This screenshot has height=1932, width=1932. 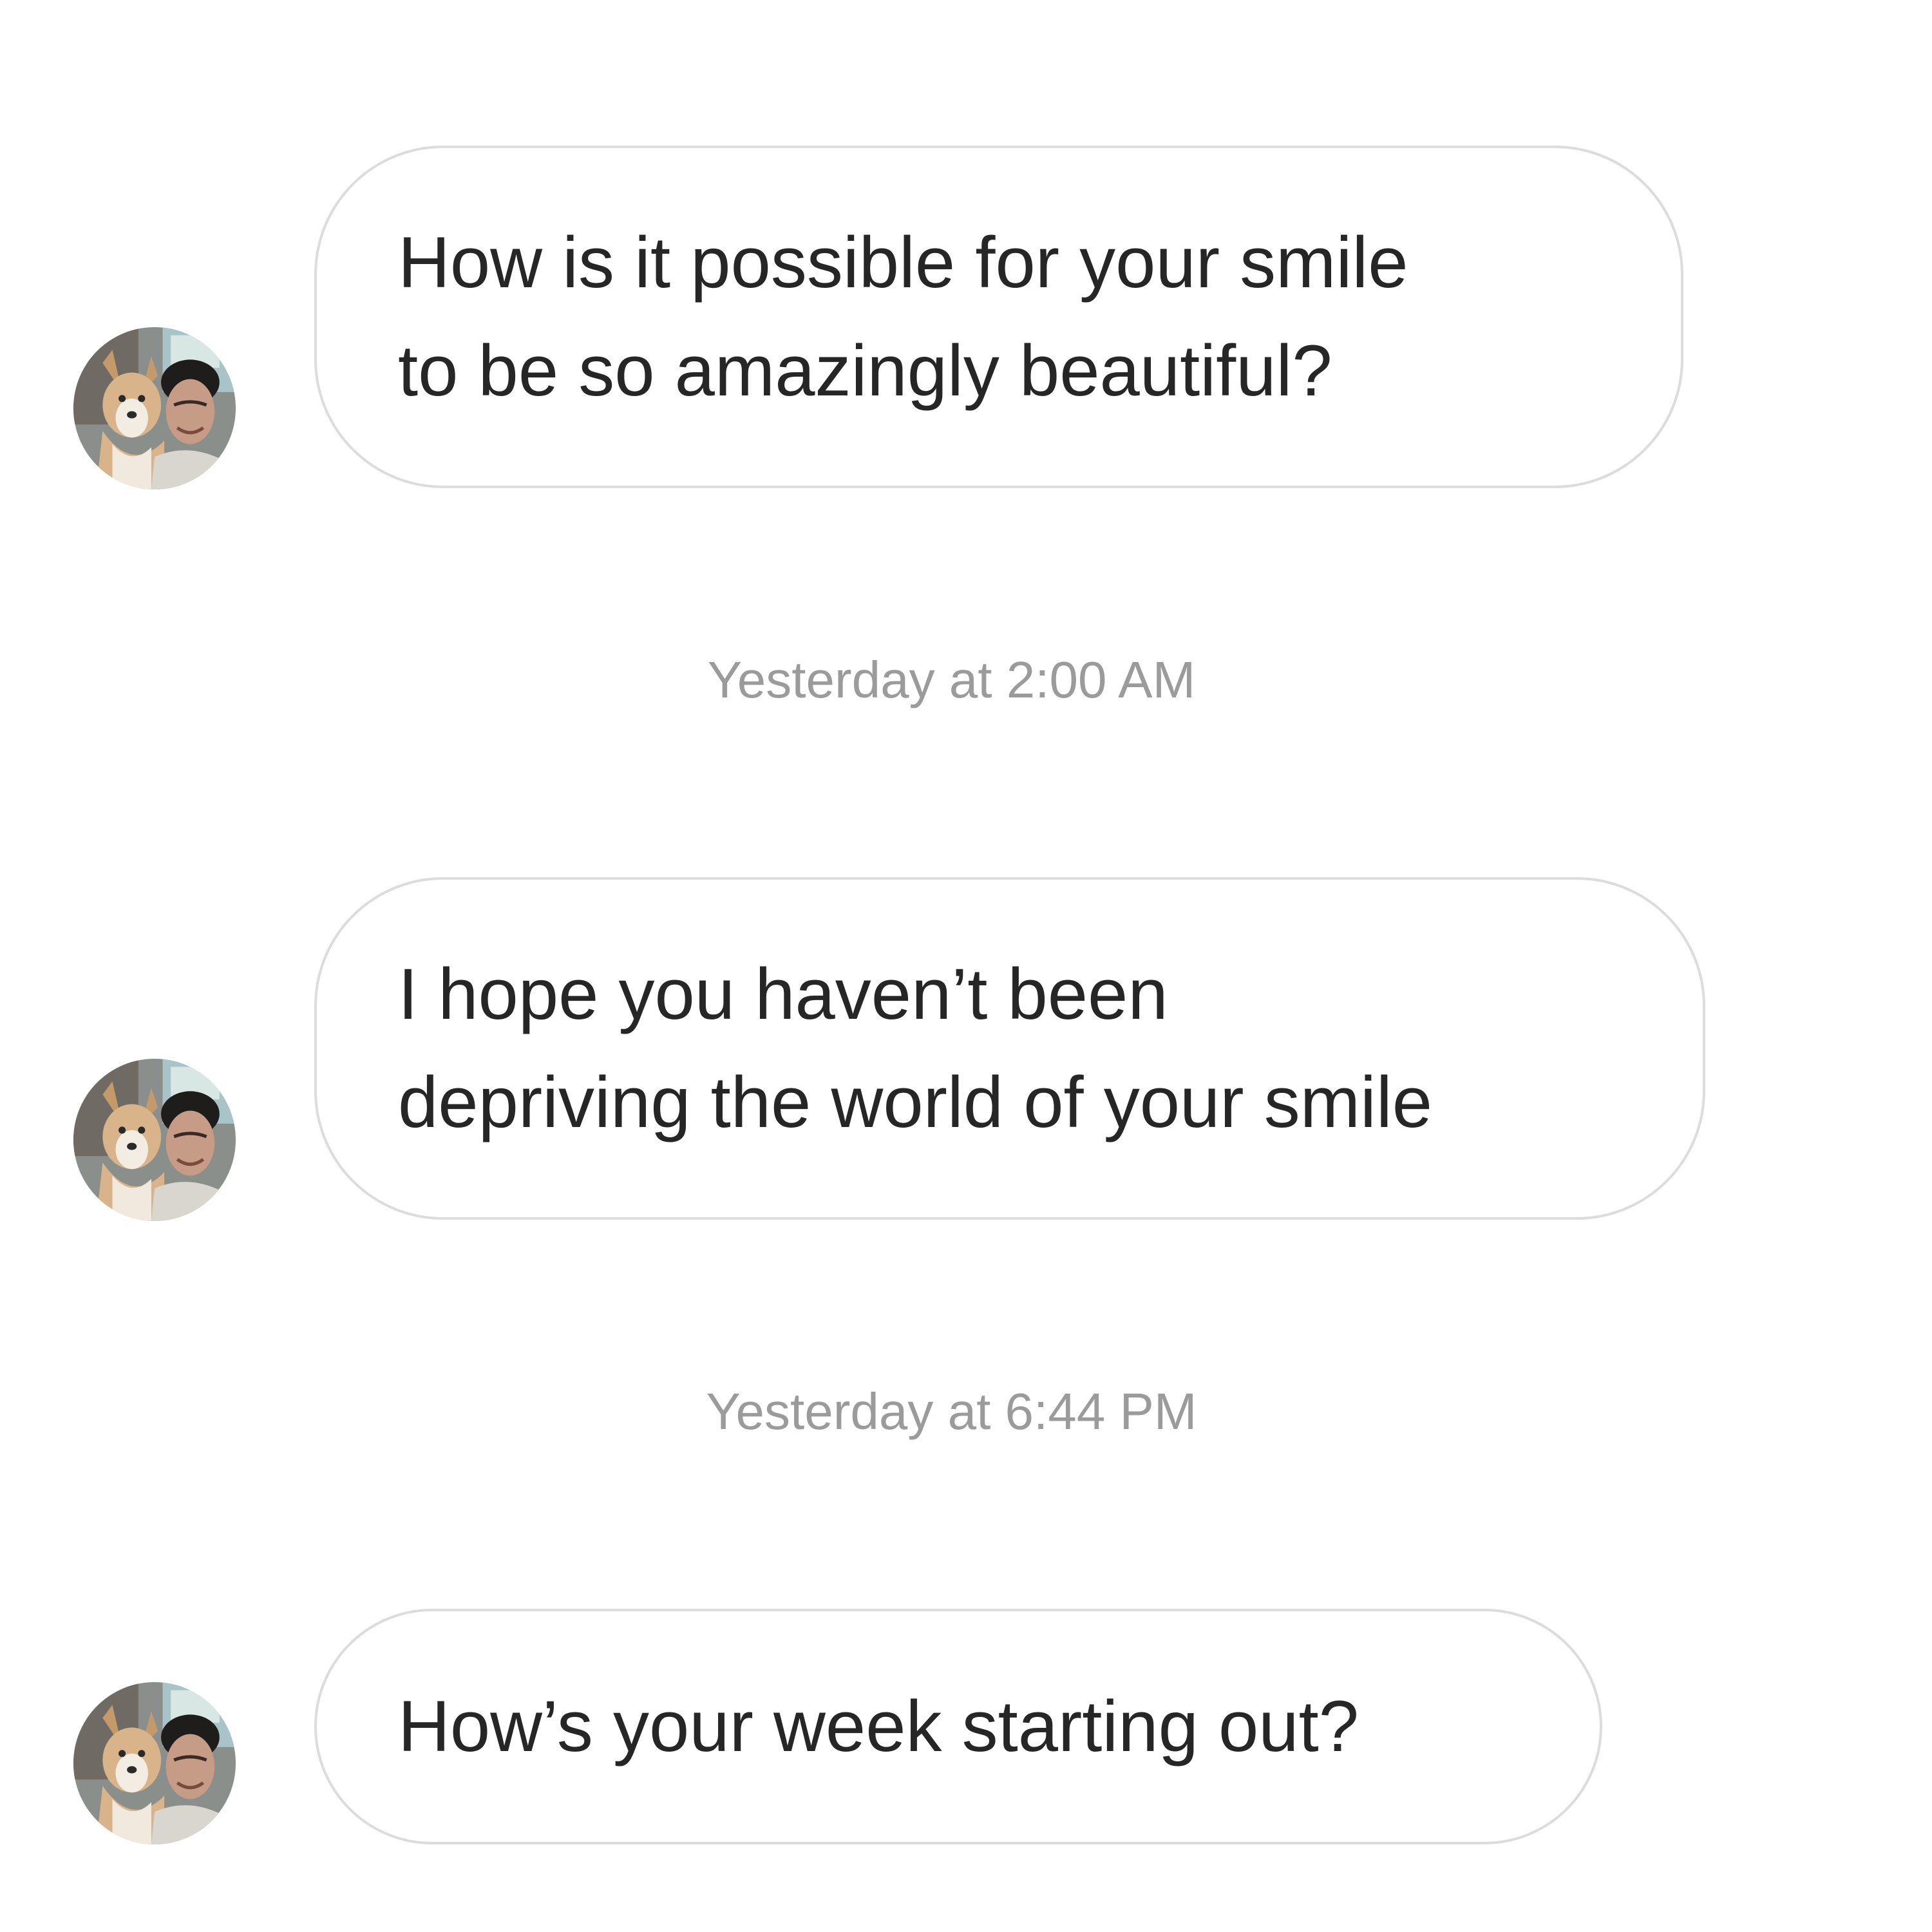 What do you see at coordinates (951, 680) in the screenshot?
I see `message-timestamp: Yesterday at 2:00 AM` at bounding box center [951, 680].